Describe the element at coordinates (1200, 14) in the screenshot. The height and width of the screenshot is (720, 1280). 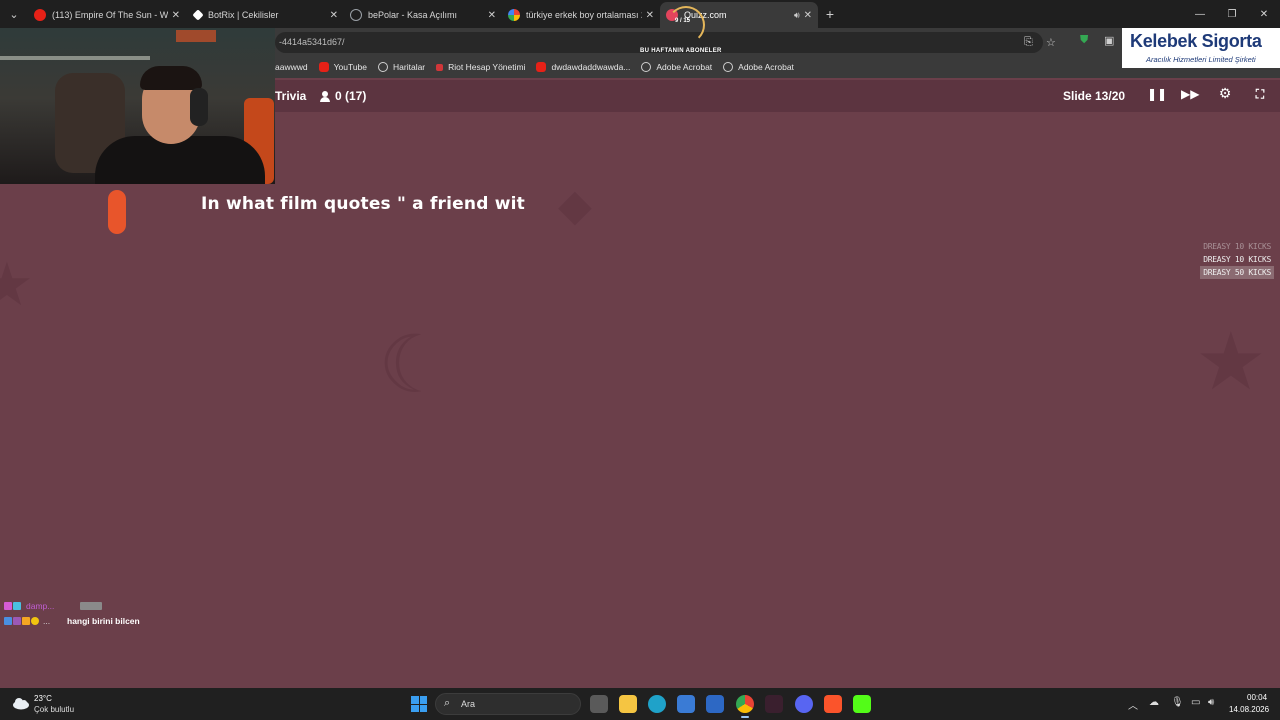
I see `minimize-icon: —` at that location.